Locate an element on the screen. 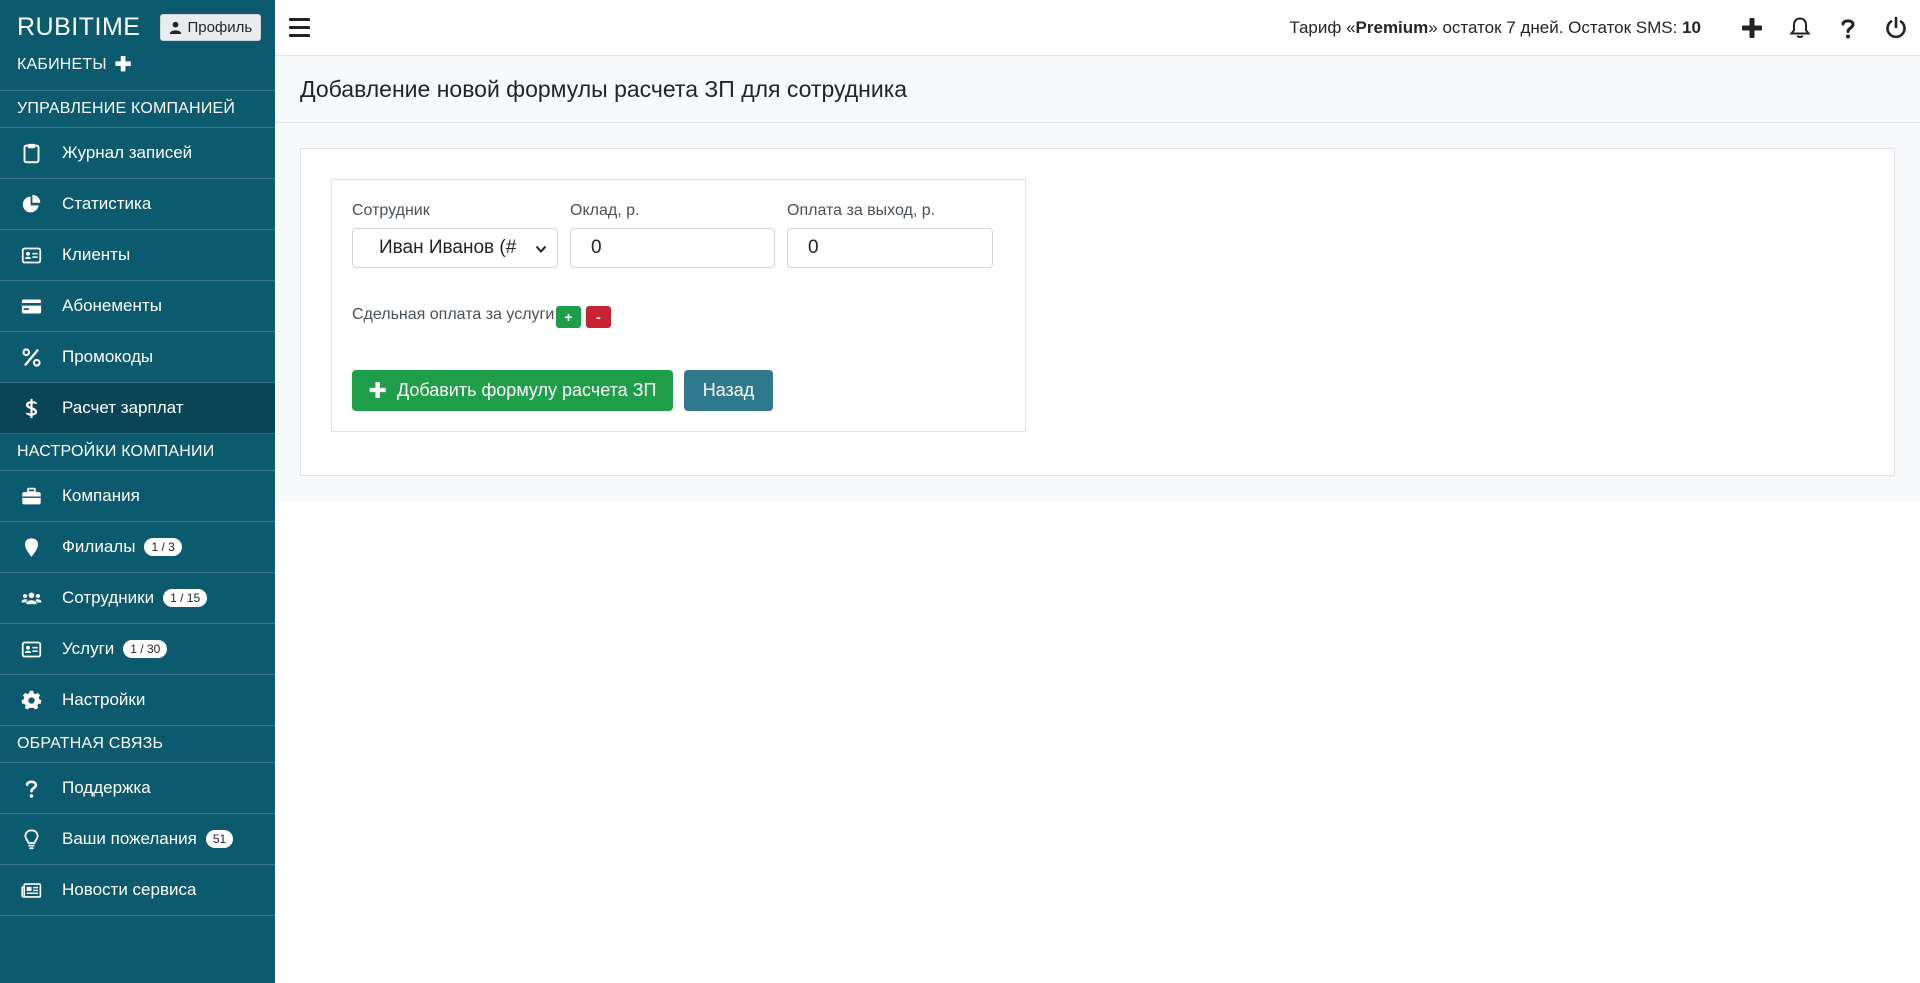 Image resolution: width=1920 pixels, height=983 pixels. sidebar-item-label: Клиенты is located at coordinates (96, 254).